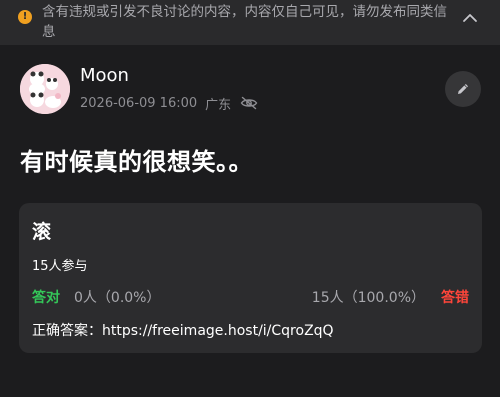 The height and width of the screenshot is (397, 500). What do you see at coordinates (368, 298) in the screenshot?
I see `wrong-stat: 15人（100.0%）` at bounding box center [368, 298].